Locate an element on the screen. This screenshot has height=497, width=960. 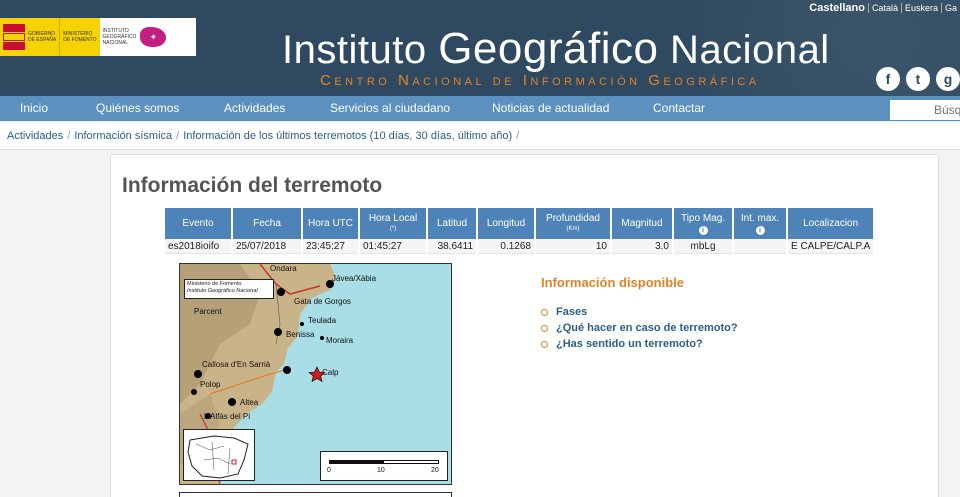
map-label-alfas: L'Alfàs del Pi is located at coordinates (227, 416).